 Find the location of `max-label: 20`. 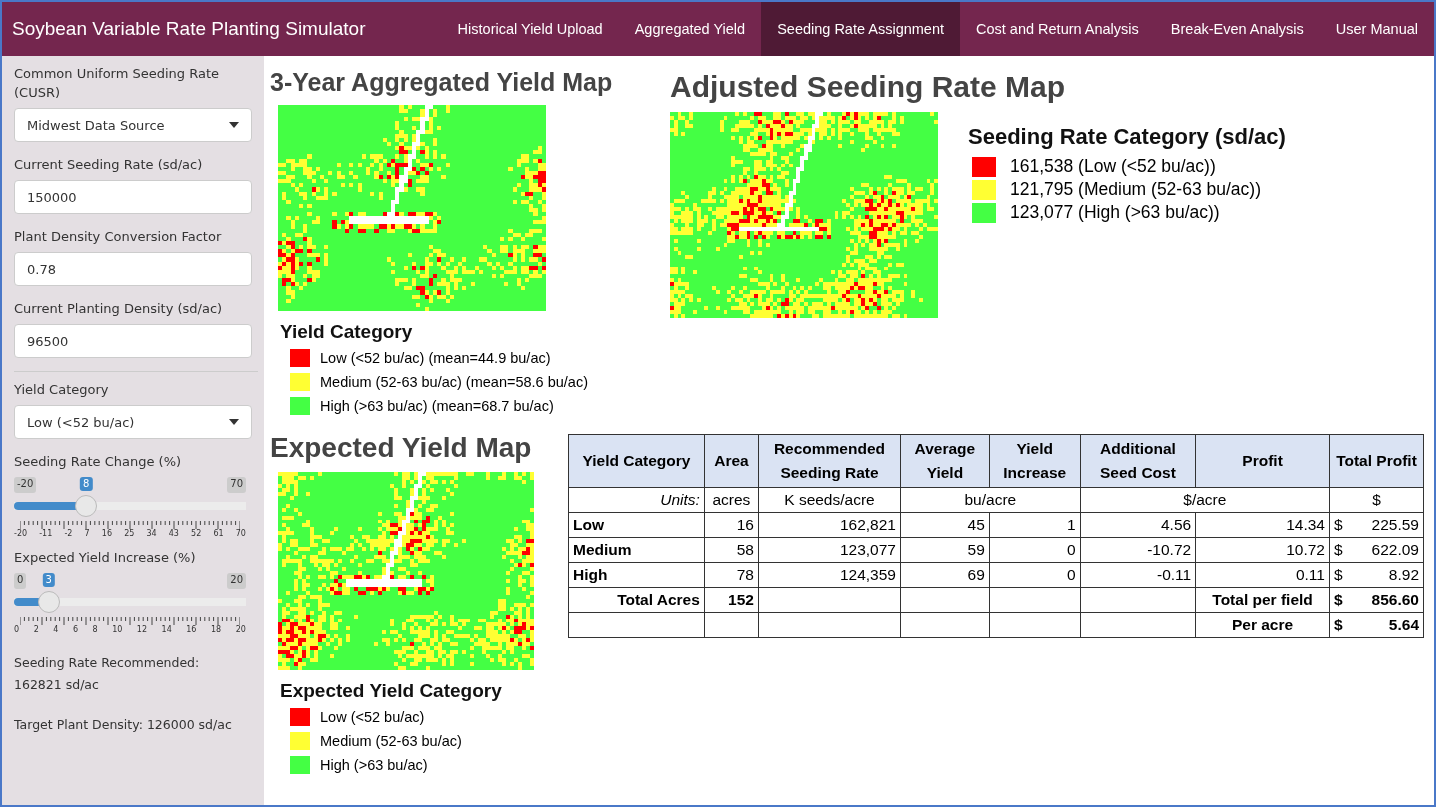

max-label: 20 is located at coordinates (236, 581).